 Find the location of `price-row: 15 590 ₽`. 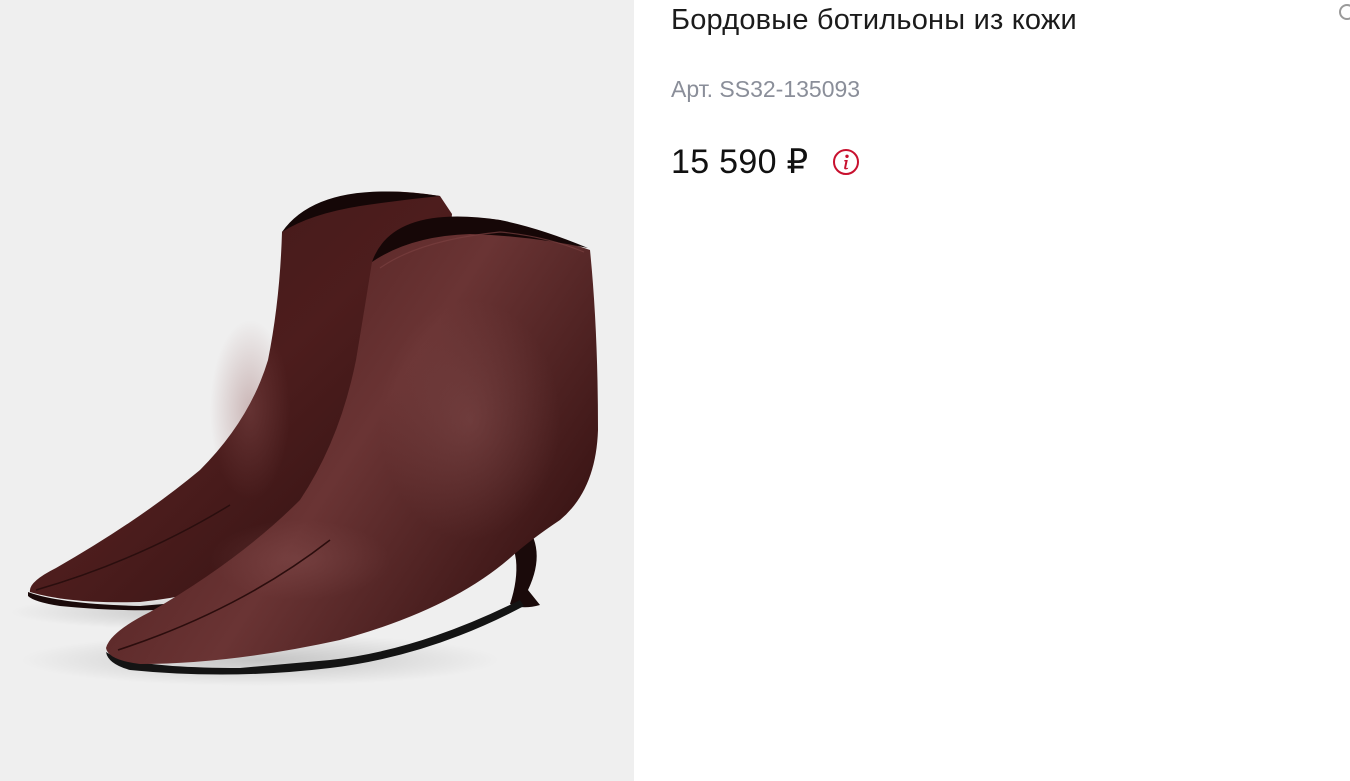

price-row: 15 590 ₽ is located at coordinates (765, 162).